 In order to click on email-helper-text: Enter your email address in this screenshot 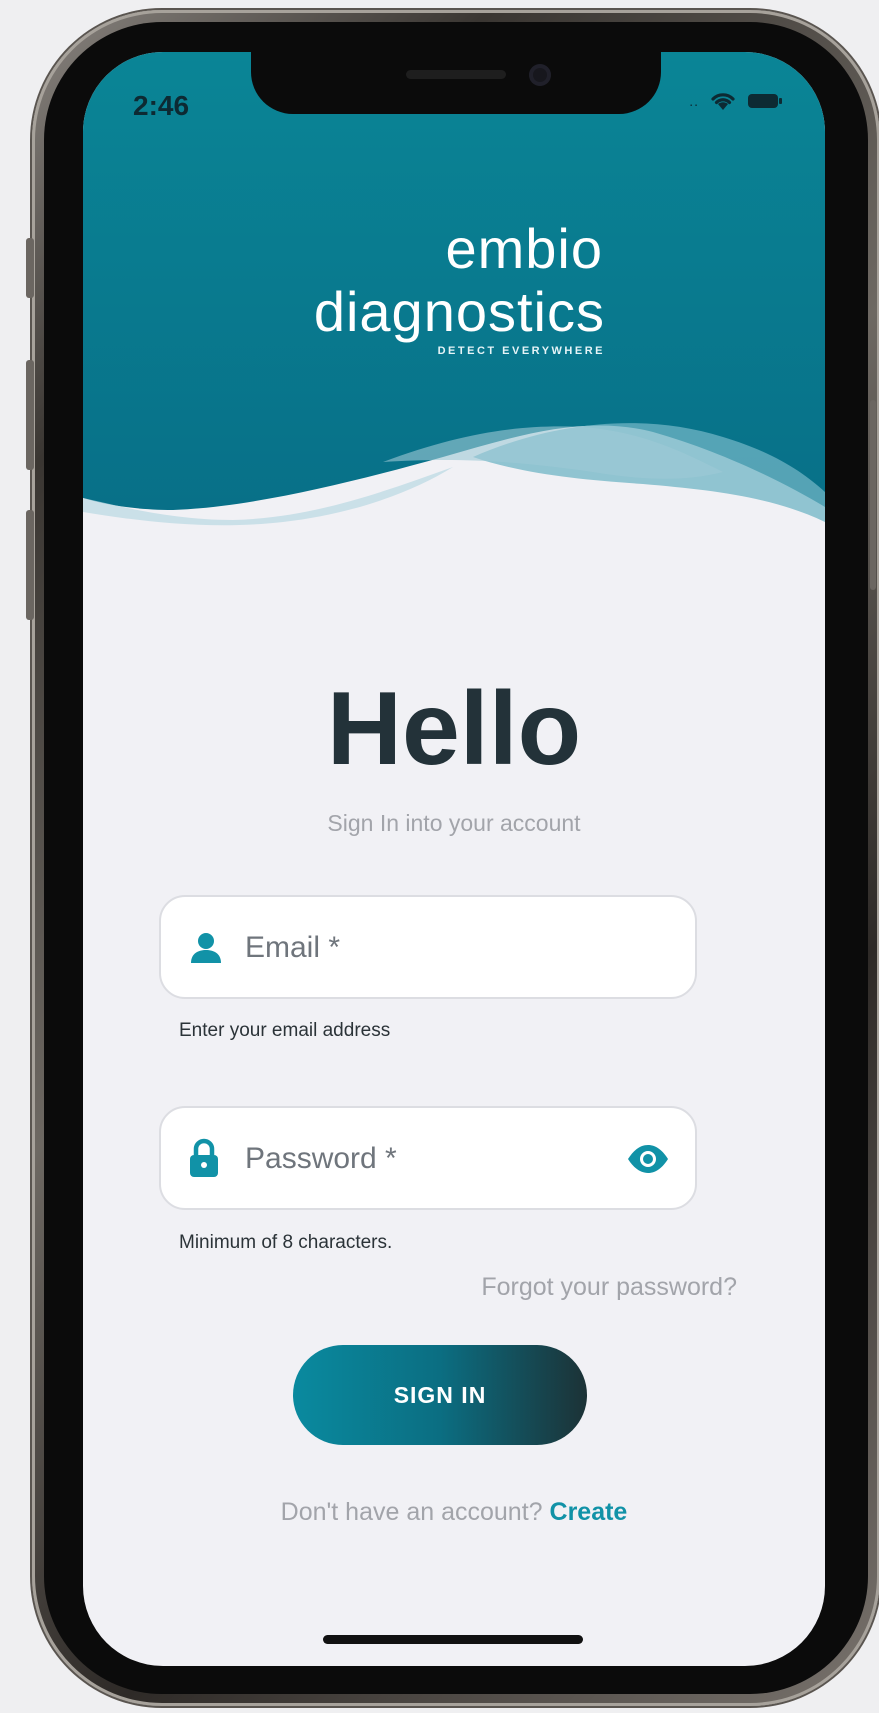, I will do `click(285, 1030)`.